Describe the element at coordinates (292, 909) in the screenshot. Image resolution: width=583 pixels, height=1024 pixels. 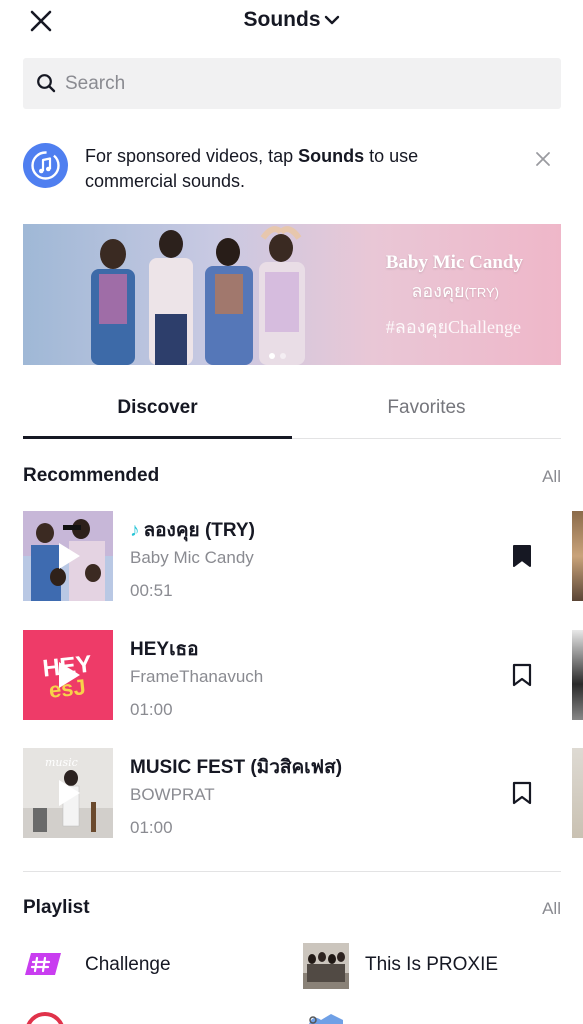
I see `playlist-header: Playlist All` at that location.